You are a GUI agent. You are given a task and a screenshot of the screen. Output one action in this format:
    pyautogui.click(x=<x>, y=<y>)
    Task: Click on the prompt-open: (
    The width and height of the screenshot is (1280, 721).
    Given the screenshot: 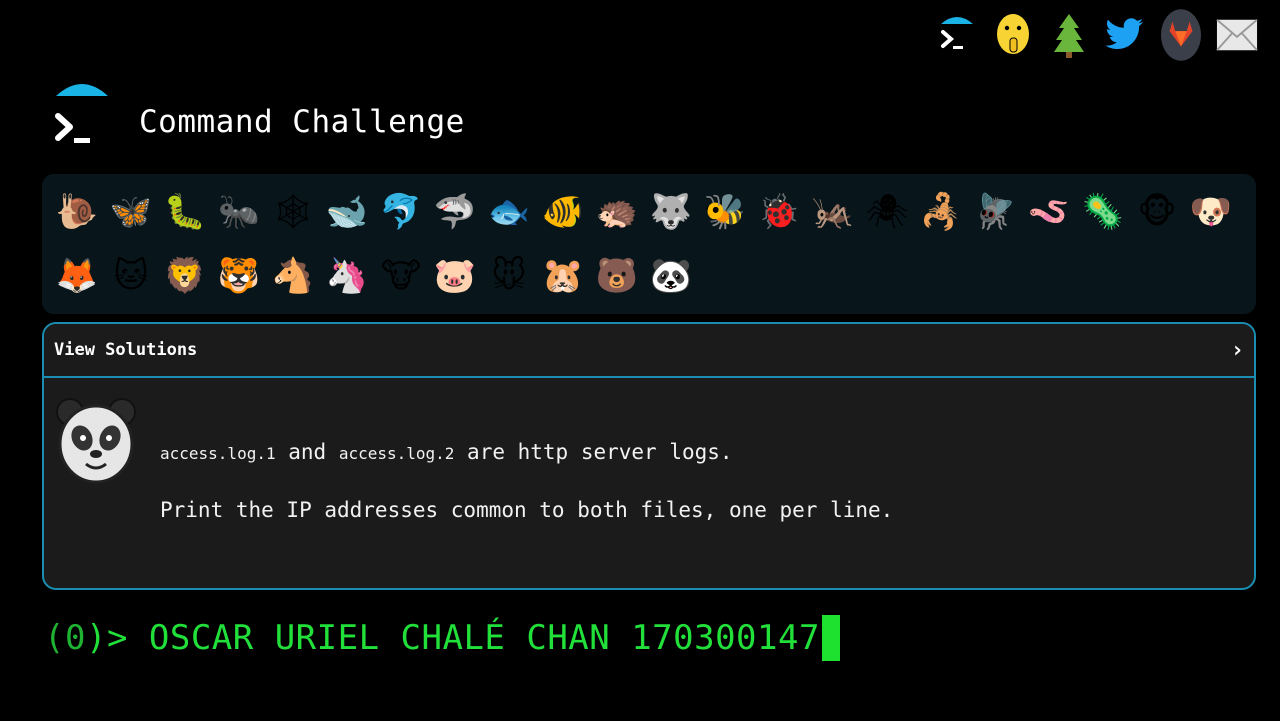 What is the action you would take?
    pyautogui.click(x=54, y=638)
    